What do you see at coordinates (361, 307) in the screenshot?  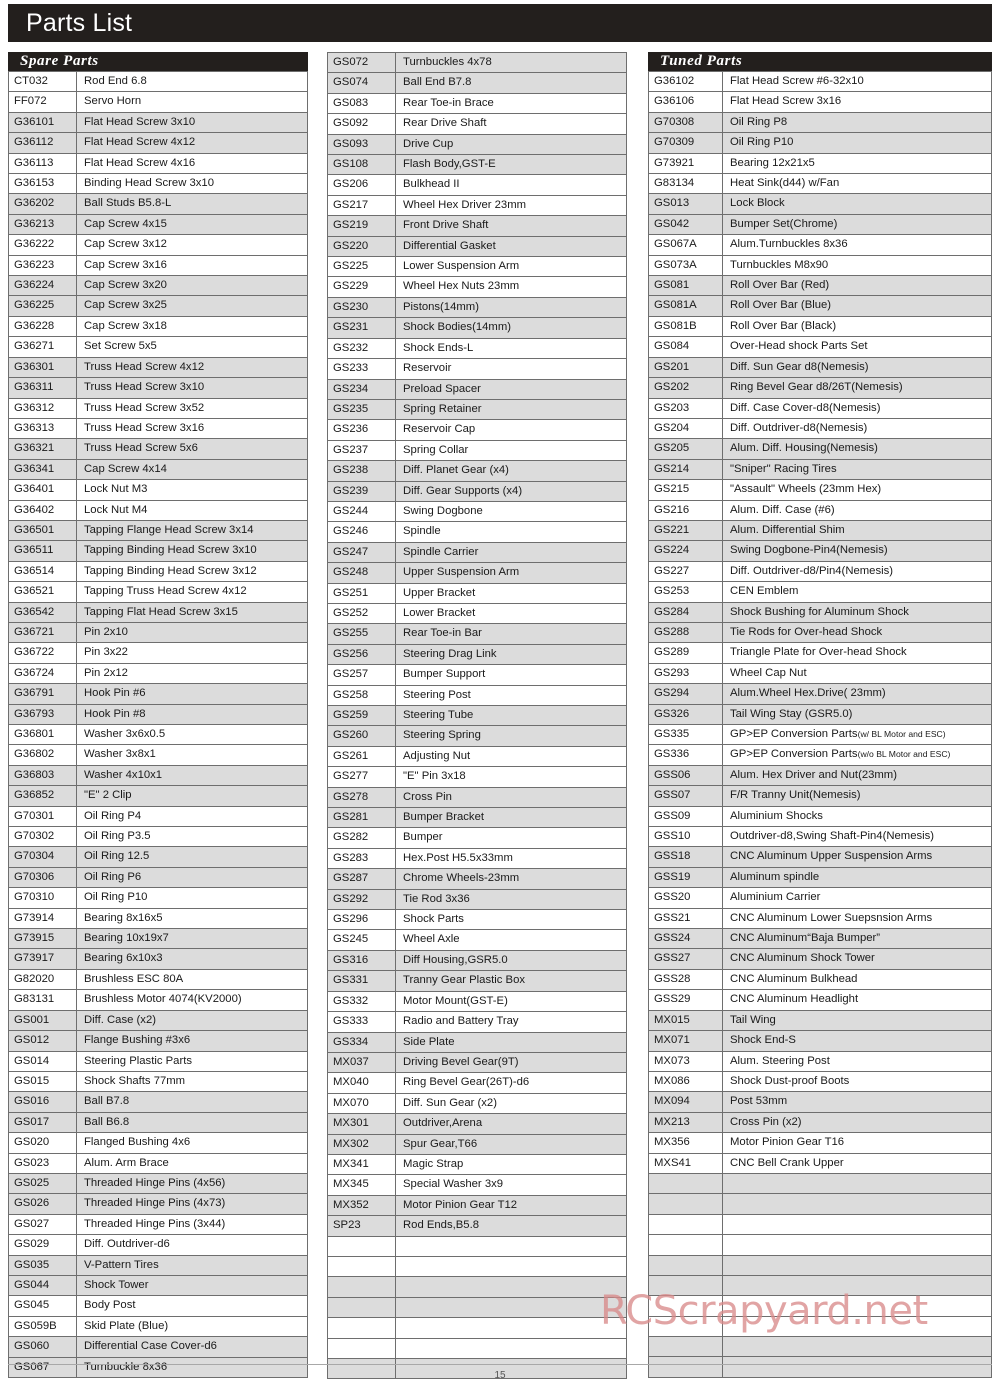 I see `part-code: GS230` at bounding box center [361, 307].